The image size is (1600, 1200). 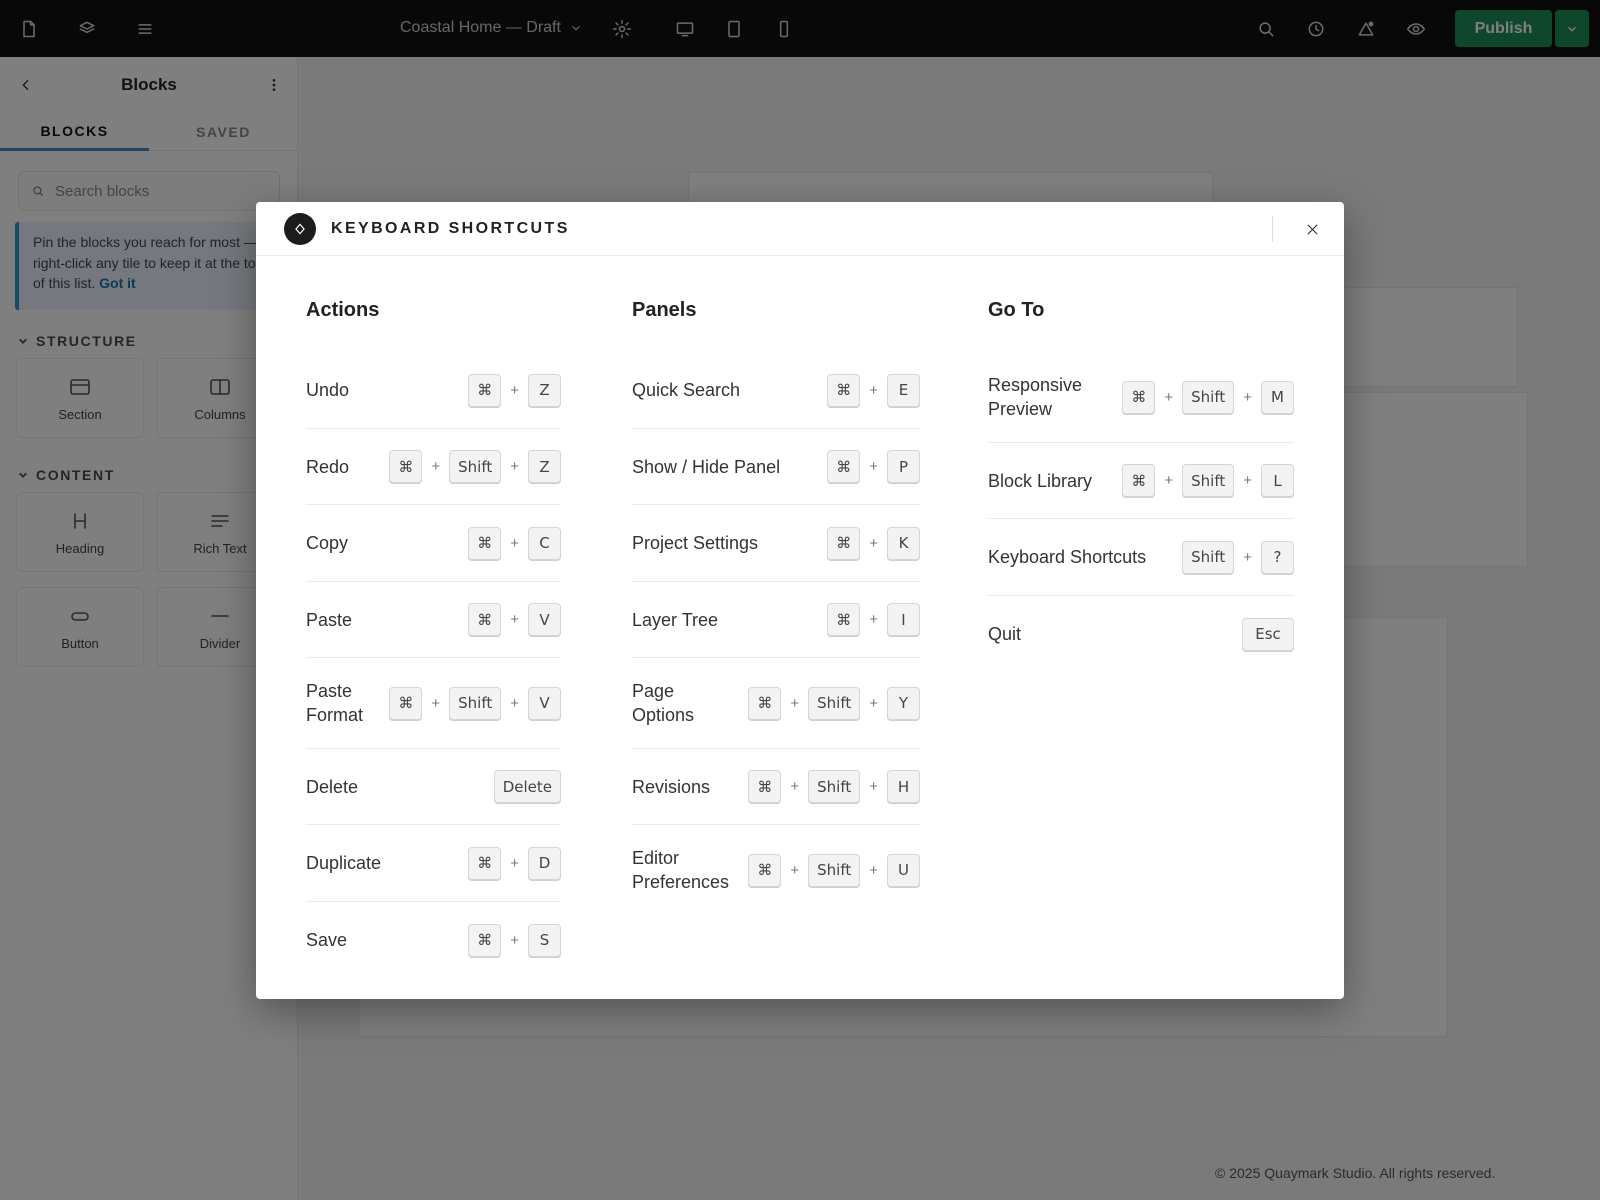 I want to click on shortcut-label: Delete, so click(x=332, y=786).